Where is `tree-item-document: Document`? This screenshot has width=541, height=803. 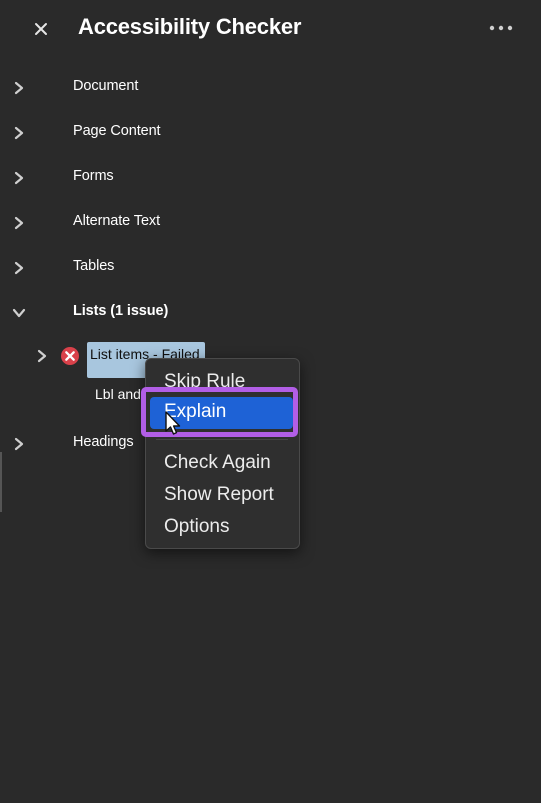 tree-item-document: Document is located at coordinates (260, 89).